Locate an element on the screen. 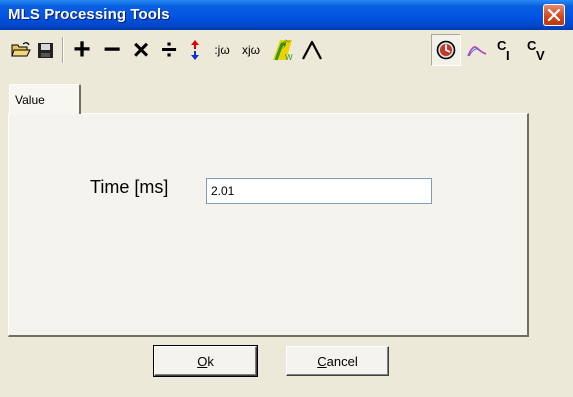 The width and height of the screenshot is (573, 397). divide-icon: ÷ is located at coordinates (169, 49).